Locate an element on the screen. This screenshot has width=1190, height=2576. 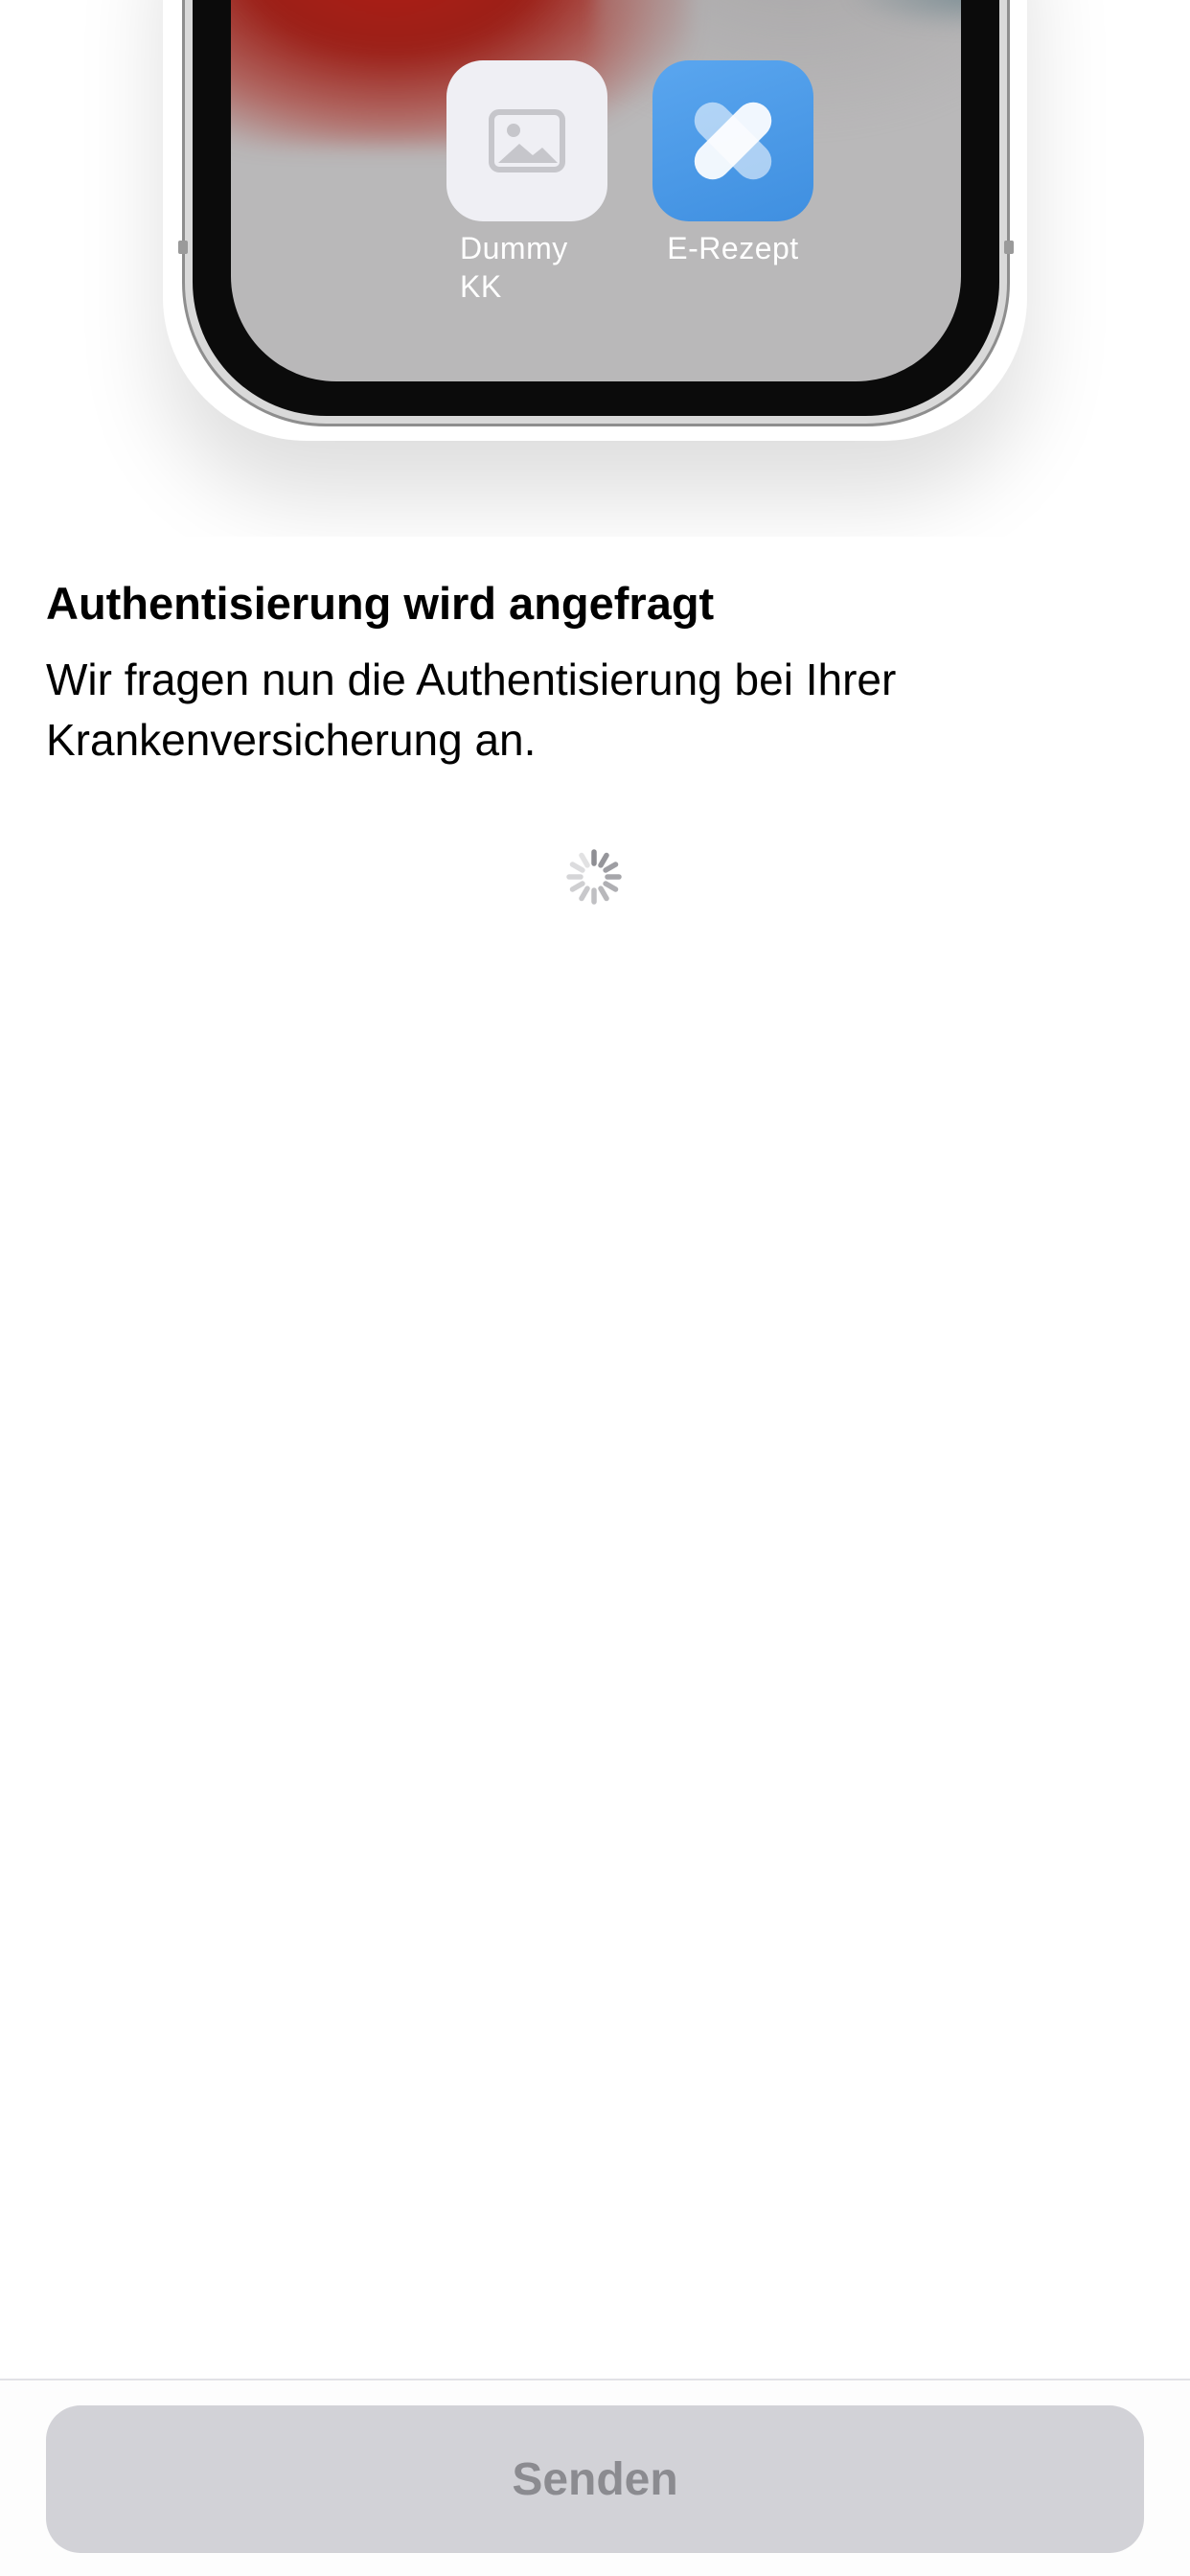
wallpaper-teal-shape is located at coordinates (903, 16).